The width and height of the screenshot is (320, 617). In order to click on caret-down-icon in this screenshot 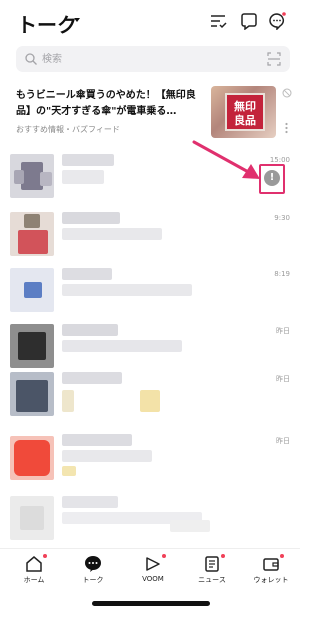, I will do `click(77, 20)`.